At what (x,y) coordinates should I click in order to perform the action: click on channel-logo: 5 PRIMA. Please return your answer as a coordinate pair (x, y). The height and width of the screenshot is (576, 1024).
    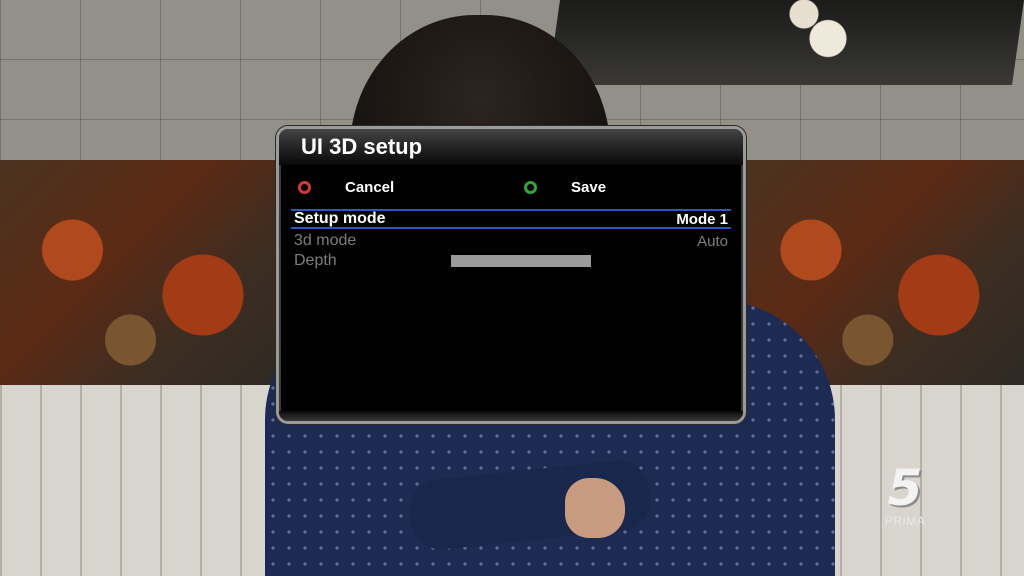
    Looking at the image, I should click on (905, 502).